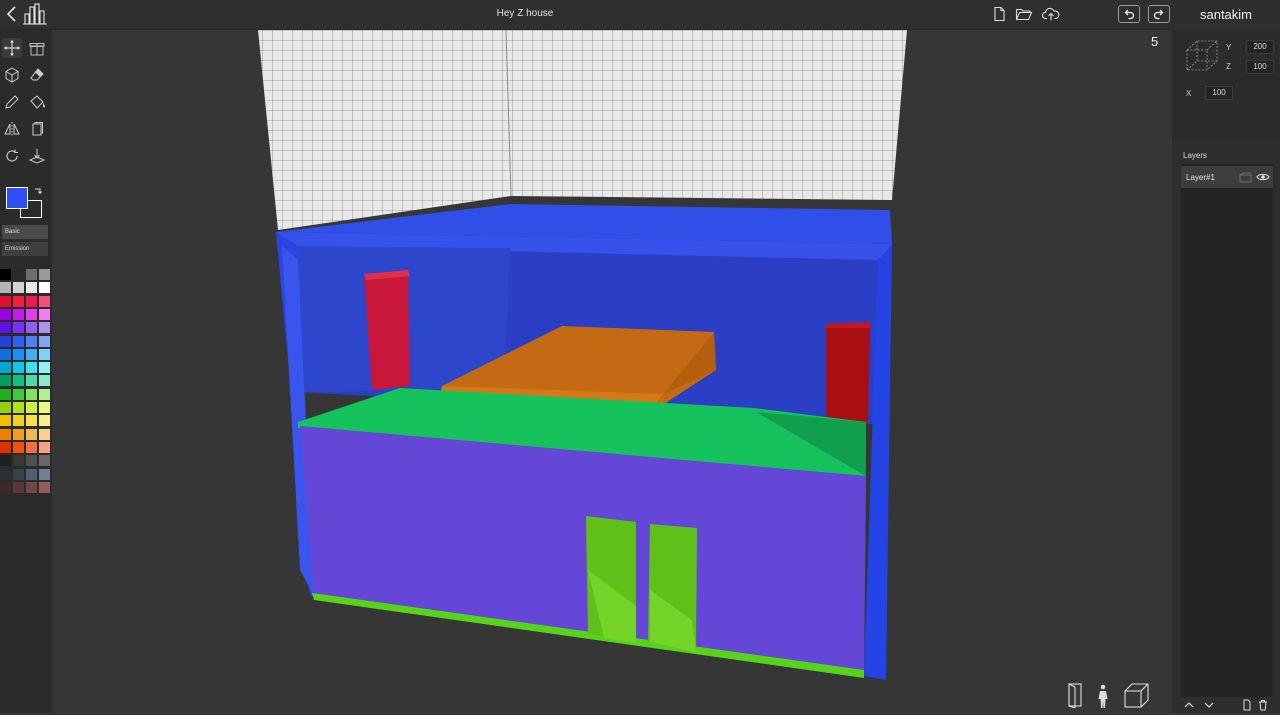 The width and height of the screenshot is (1280, 715). What do you see at coordinates (1159, 14) in the screenshot?
I see `redo-button` at bounding box center [1159, 14].